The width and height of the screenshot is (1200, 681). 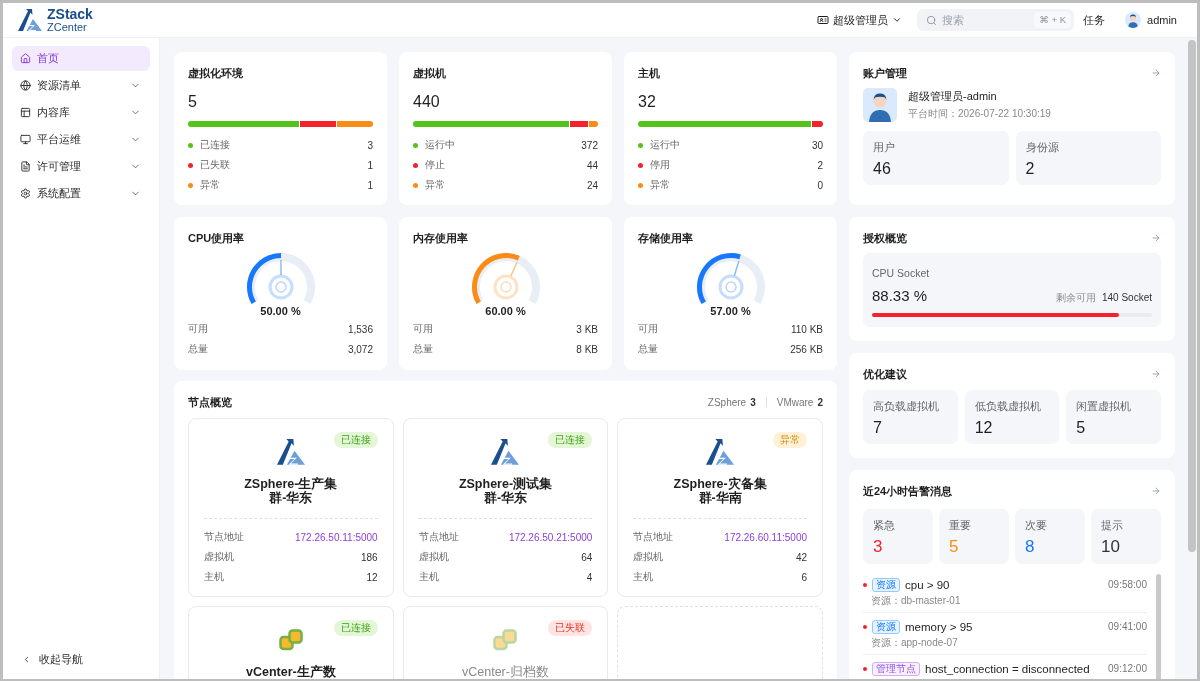 I want to click on nav-item: 内容库, so click(x=81, y=112).